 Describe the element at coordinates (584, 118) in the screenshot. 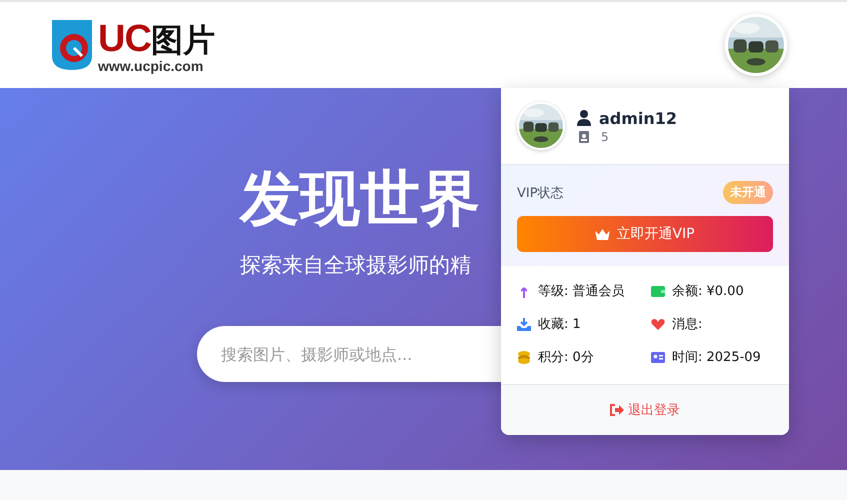

I see `user-icon` at that location.